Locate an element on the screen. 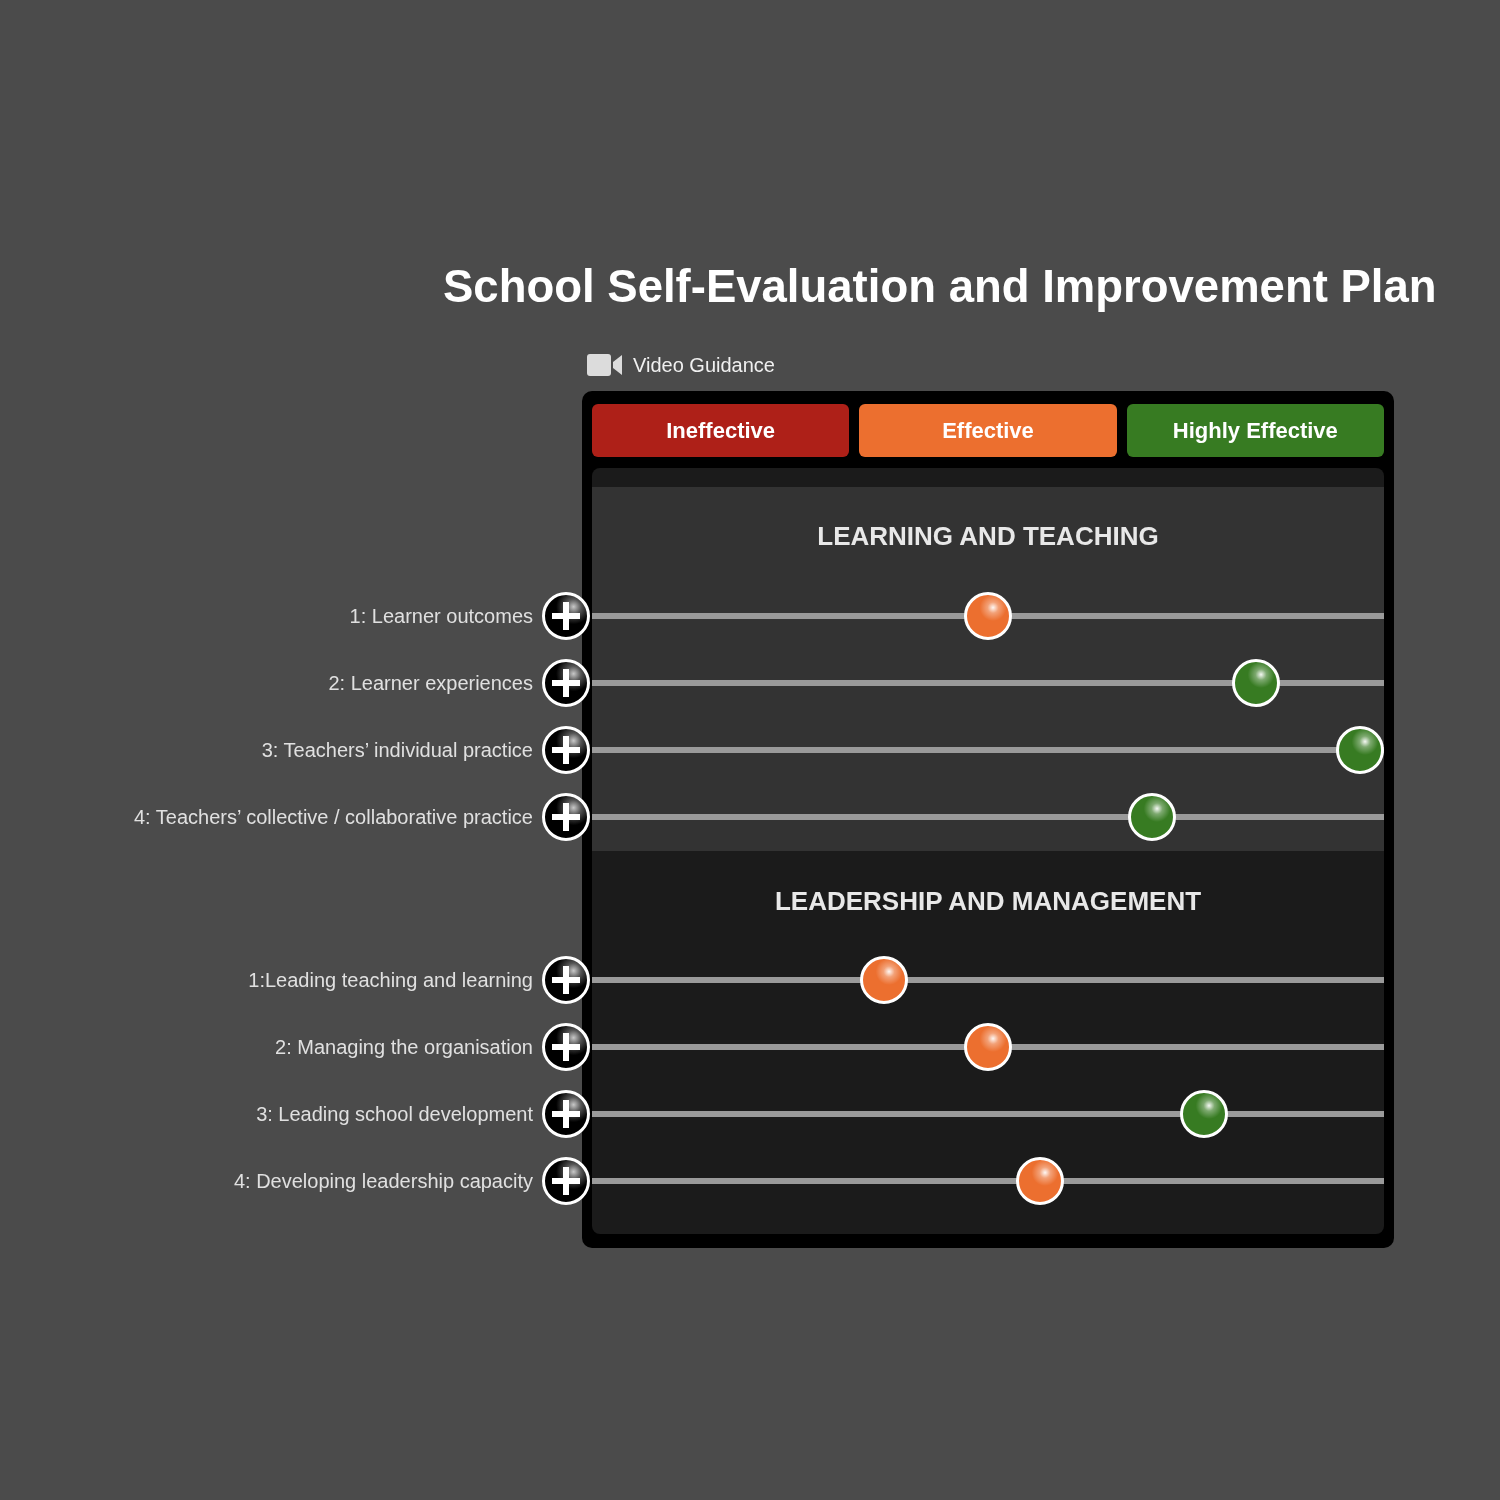  rating-button: Ineffective is located at coordinates (721, 430).